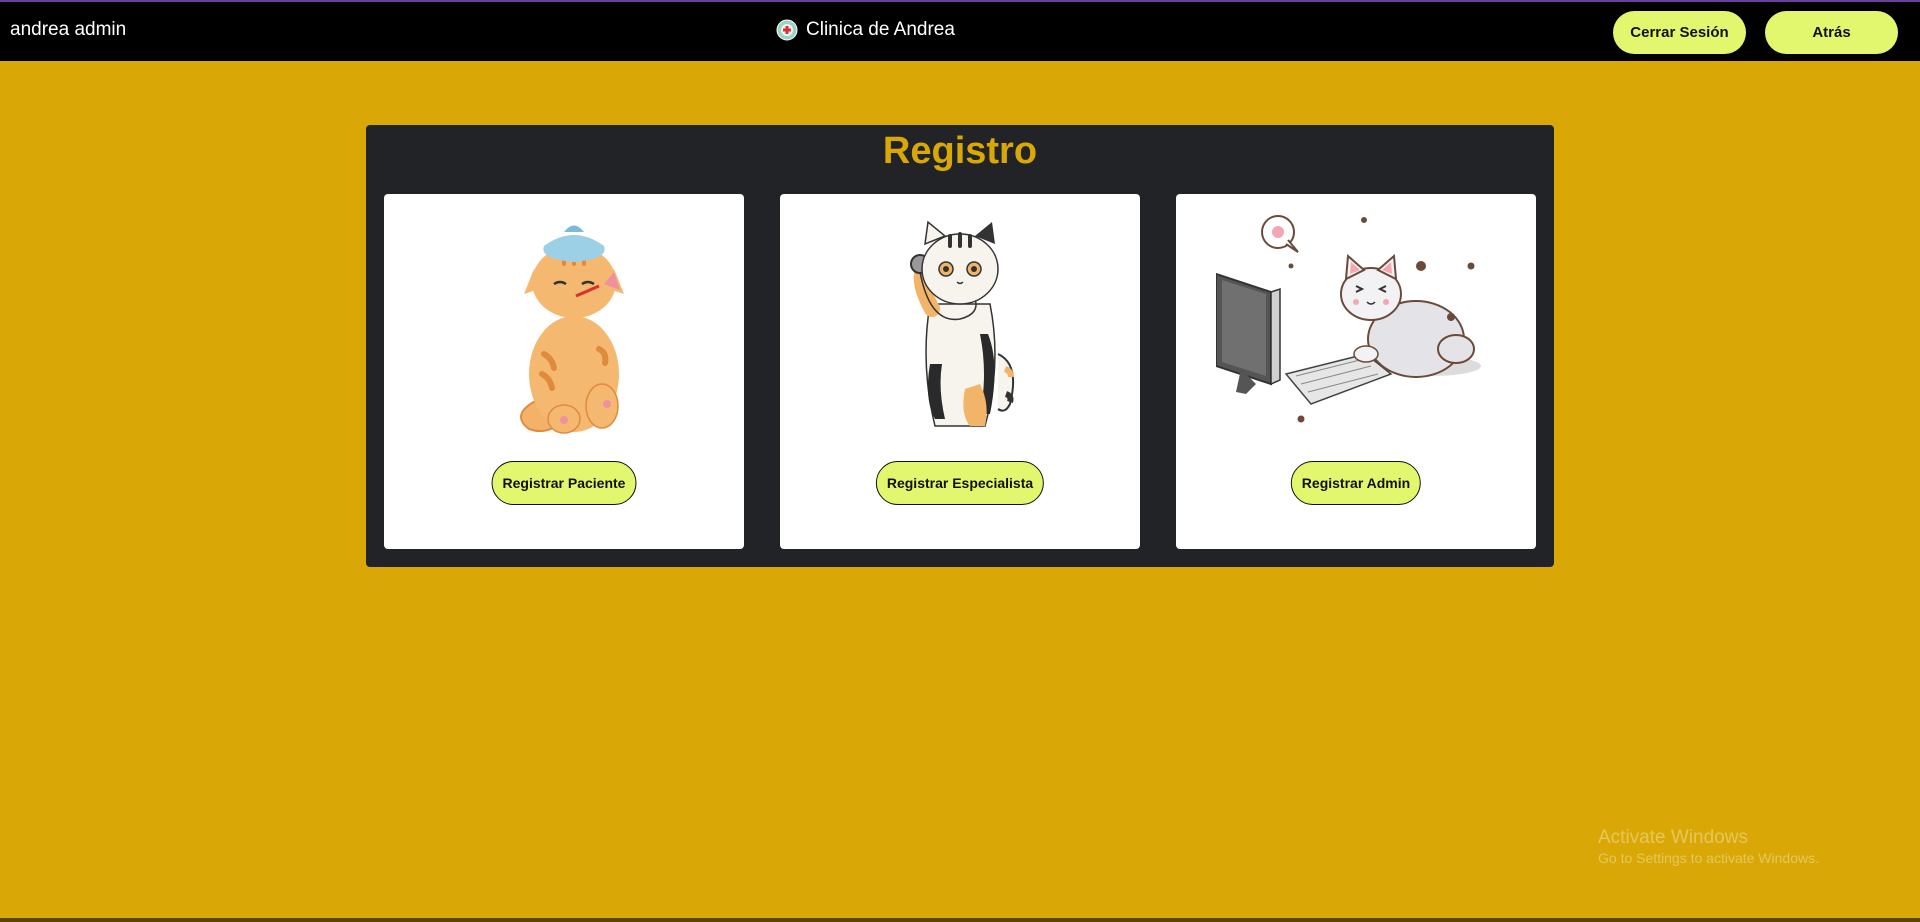 This screenshot has height=922, width=1920. What do you see at coordinates (68, 29) in the screenshot?
I see `current-user-name: andrea admin` at bounding box center [68, 29].